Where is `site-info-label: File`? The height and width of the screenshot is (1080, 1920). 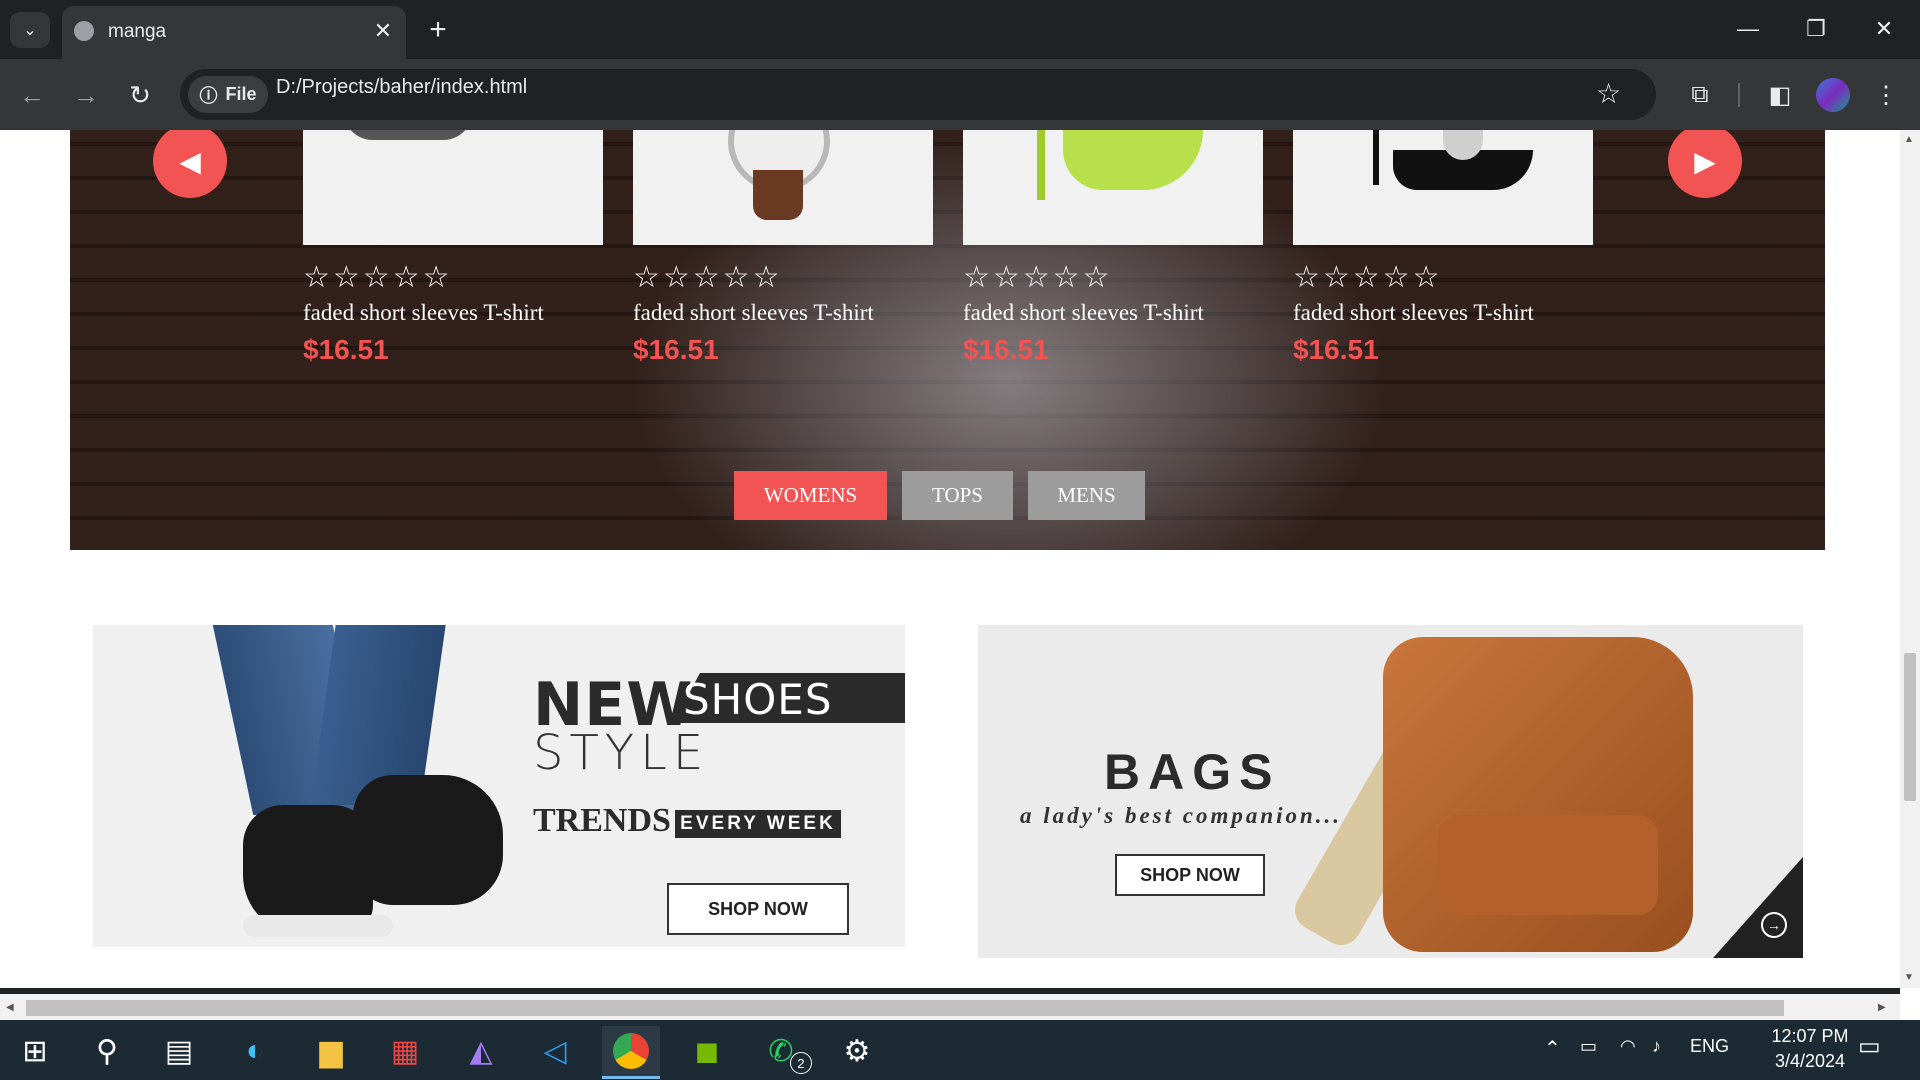
site-info-label: File is located at coordinates (241, 94).